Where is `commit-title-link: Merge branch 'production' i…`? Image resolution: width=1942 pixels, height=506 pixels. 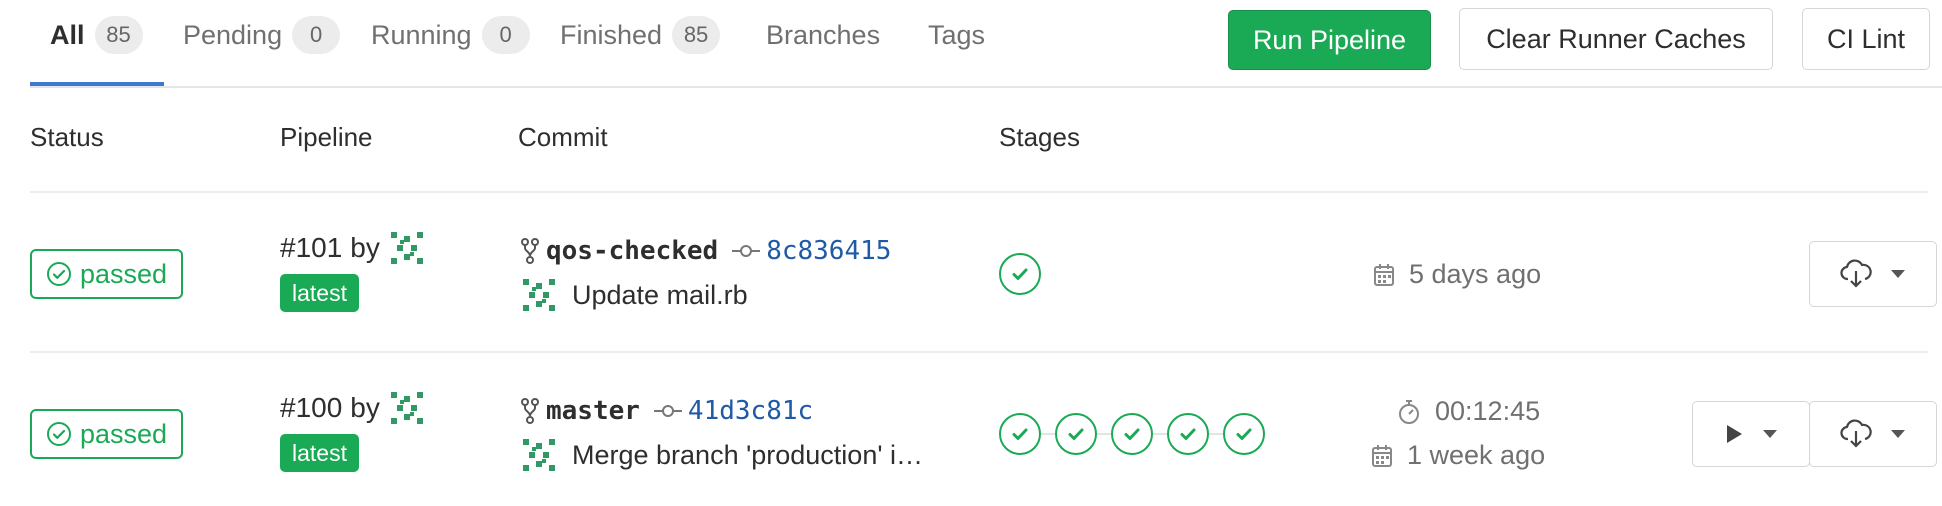 commit-title-link: Merge branch 'production' i… is located at coordinates (747, 455).